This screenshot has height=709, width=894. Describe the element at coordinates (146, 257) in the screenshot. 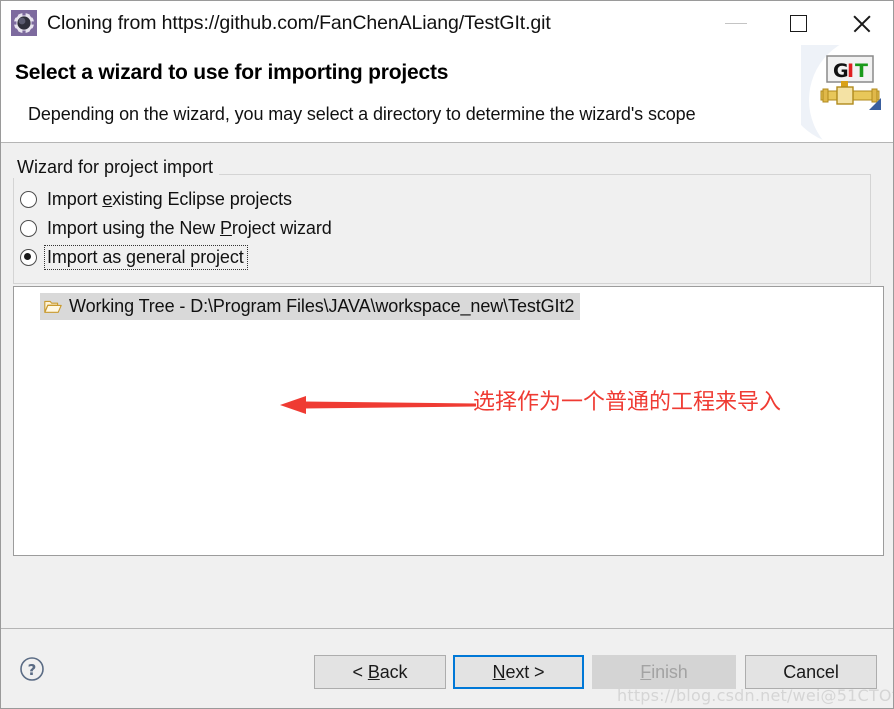

I see `radio-label: Import as general project` at that location.